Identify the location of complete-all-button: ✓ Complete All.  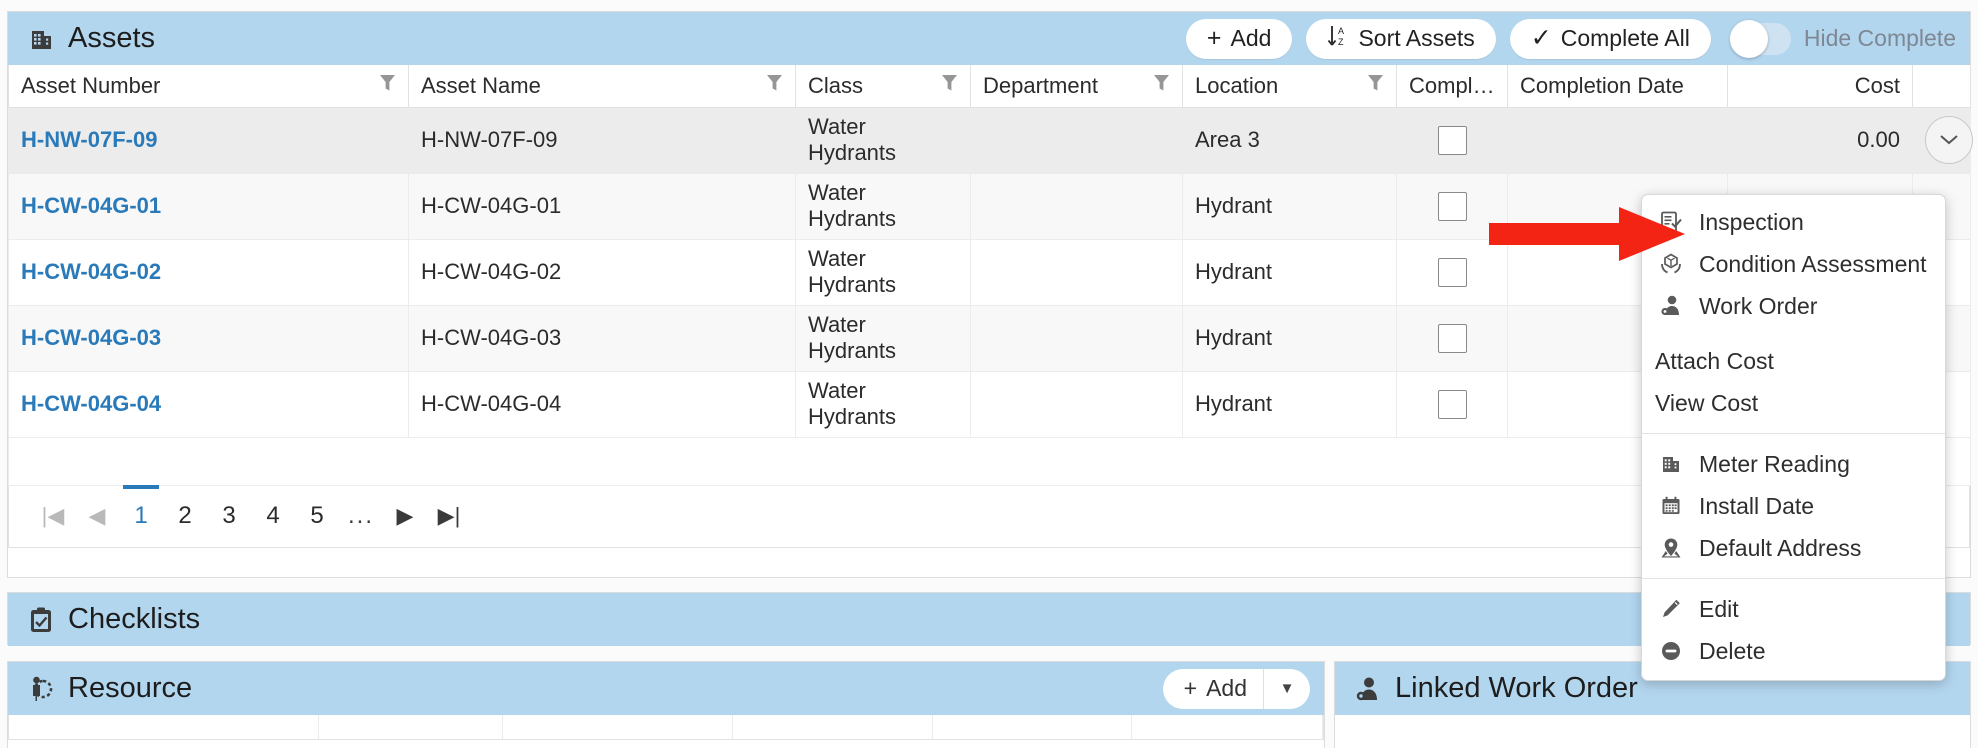
(1610, 38).